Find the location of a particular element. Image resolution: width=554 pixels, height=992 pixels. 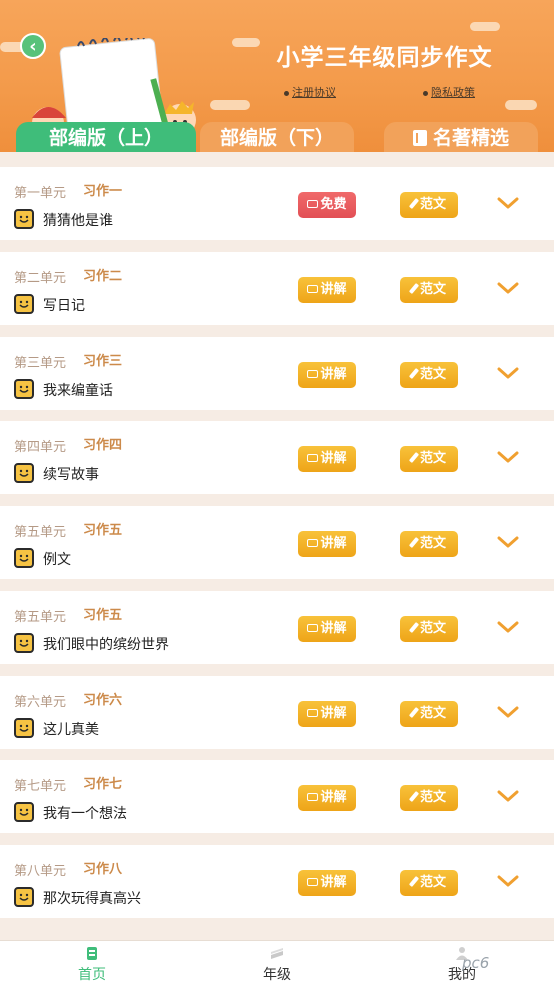

exercise-label: 习作七 is located at coordinates (103, 784).